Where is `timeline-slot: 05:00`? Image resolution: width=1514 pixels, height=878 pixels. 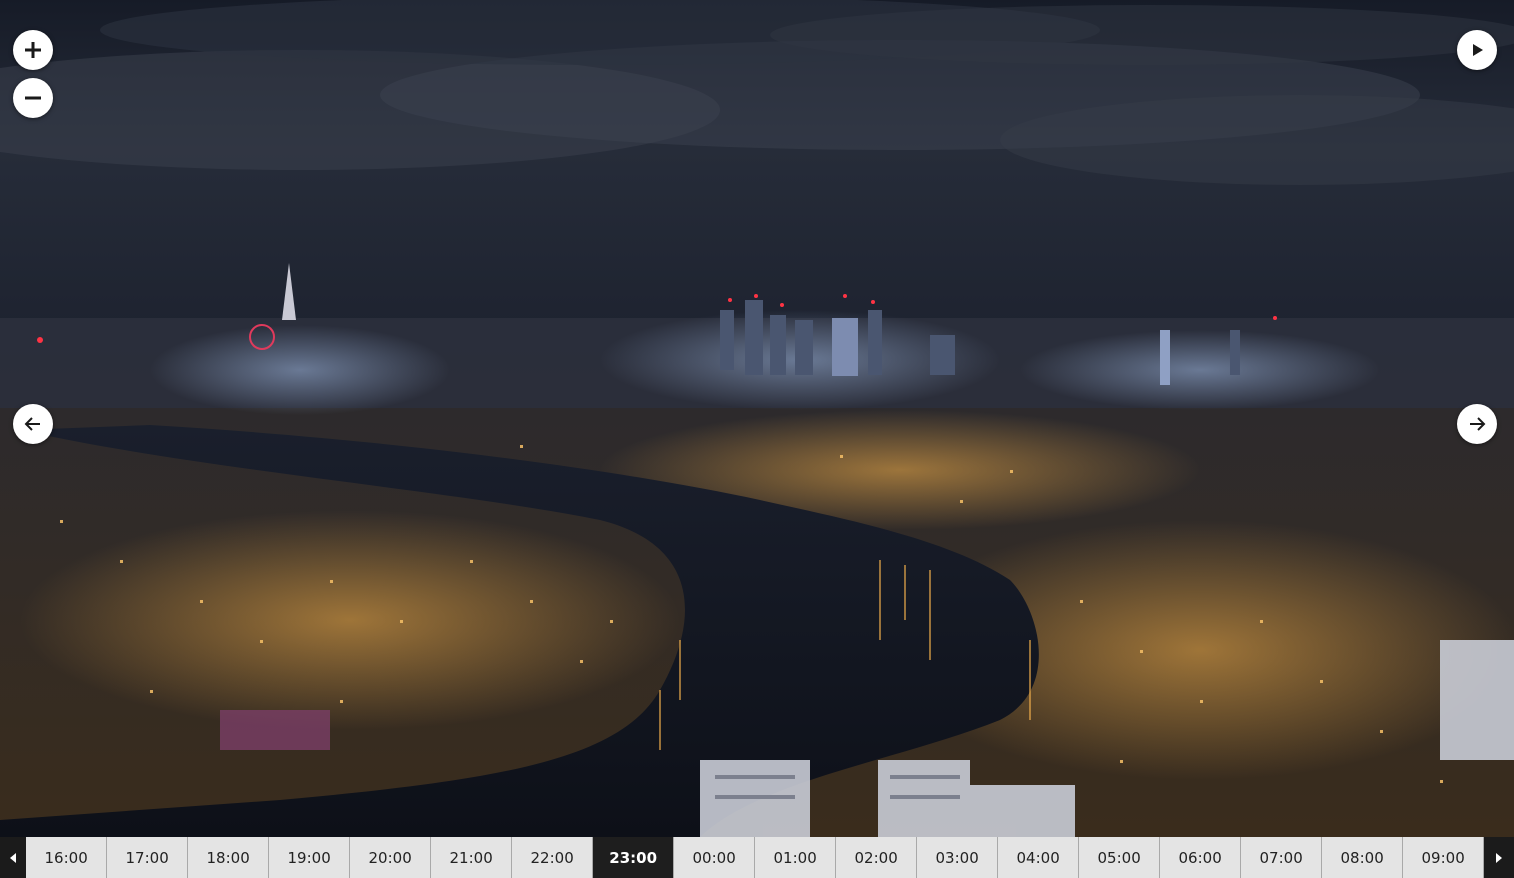 timeline-slot: 05:00 is located at coordinates (1120, 857).